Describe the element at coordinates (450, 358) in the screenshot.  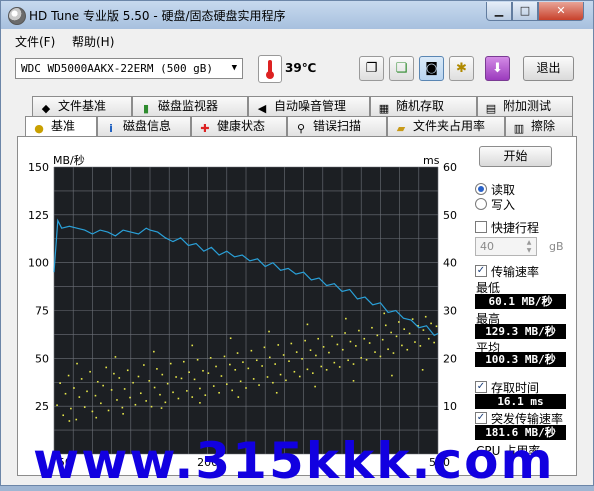
I see `y-right-tick-label: 20` at that location.